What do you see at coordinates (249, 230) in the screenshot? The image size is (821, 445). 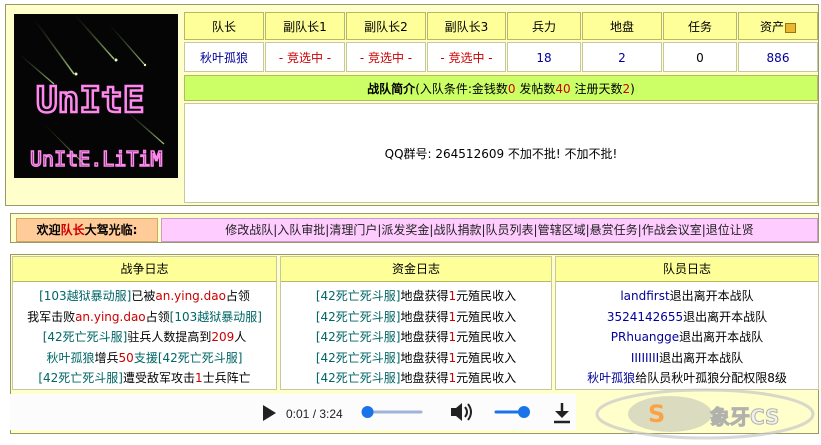 I see `link-edit-team: 修改战队` at bounding box center [249, 230].